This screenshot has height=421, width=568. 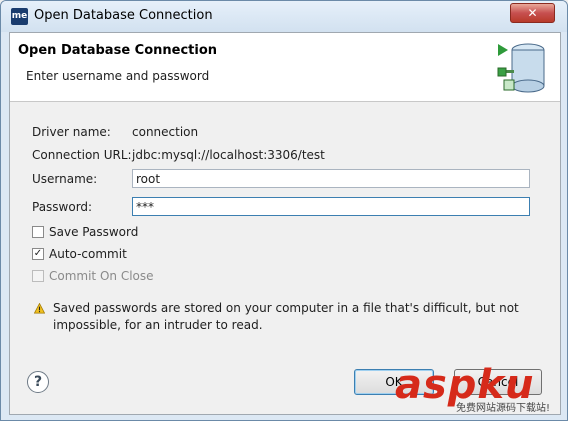 What do you see at coordinates (19, 16) in the screenshot?
I see `app-icon: me` at bounding box center [19, 16].